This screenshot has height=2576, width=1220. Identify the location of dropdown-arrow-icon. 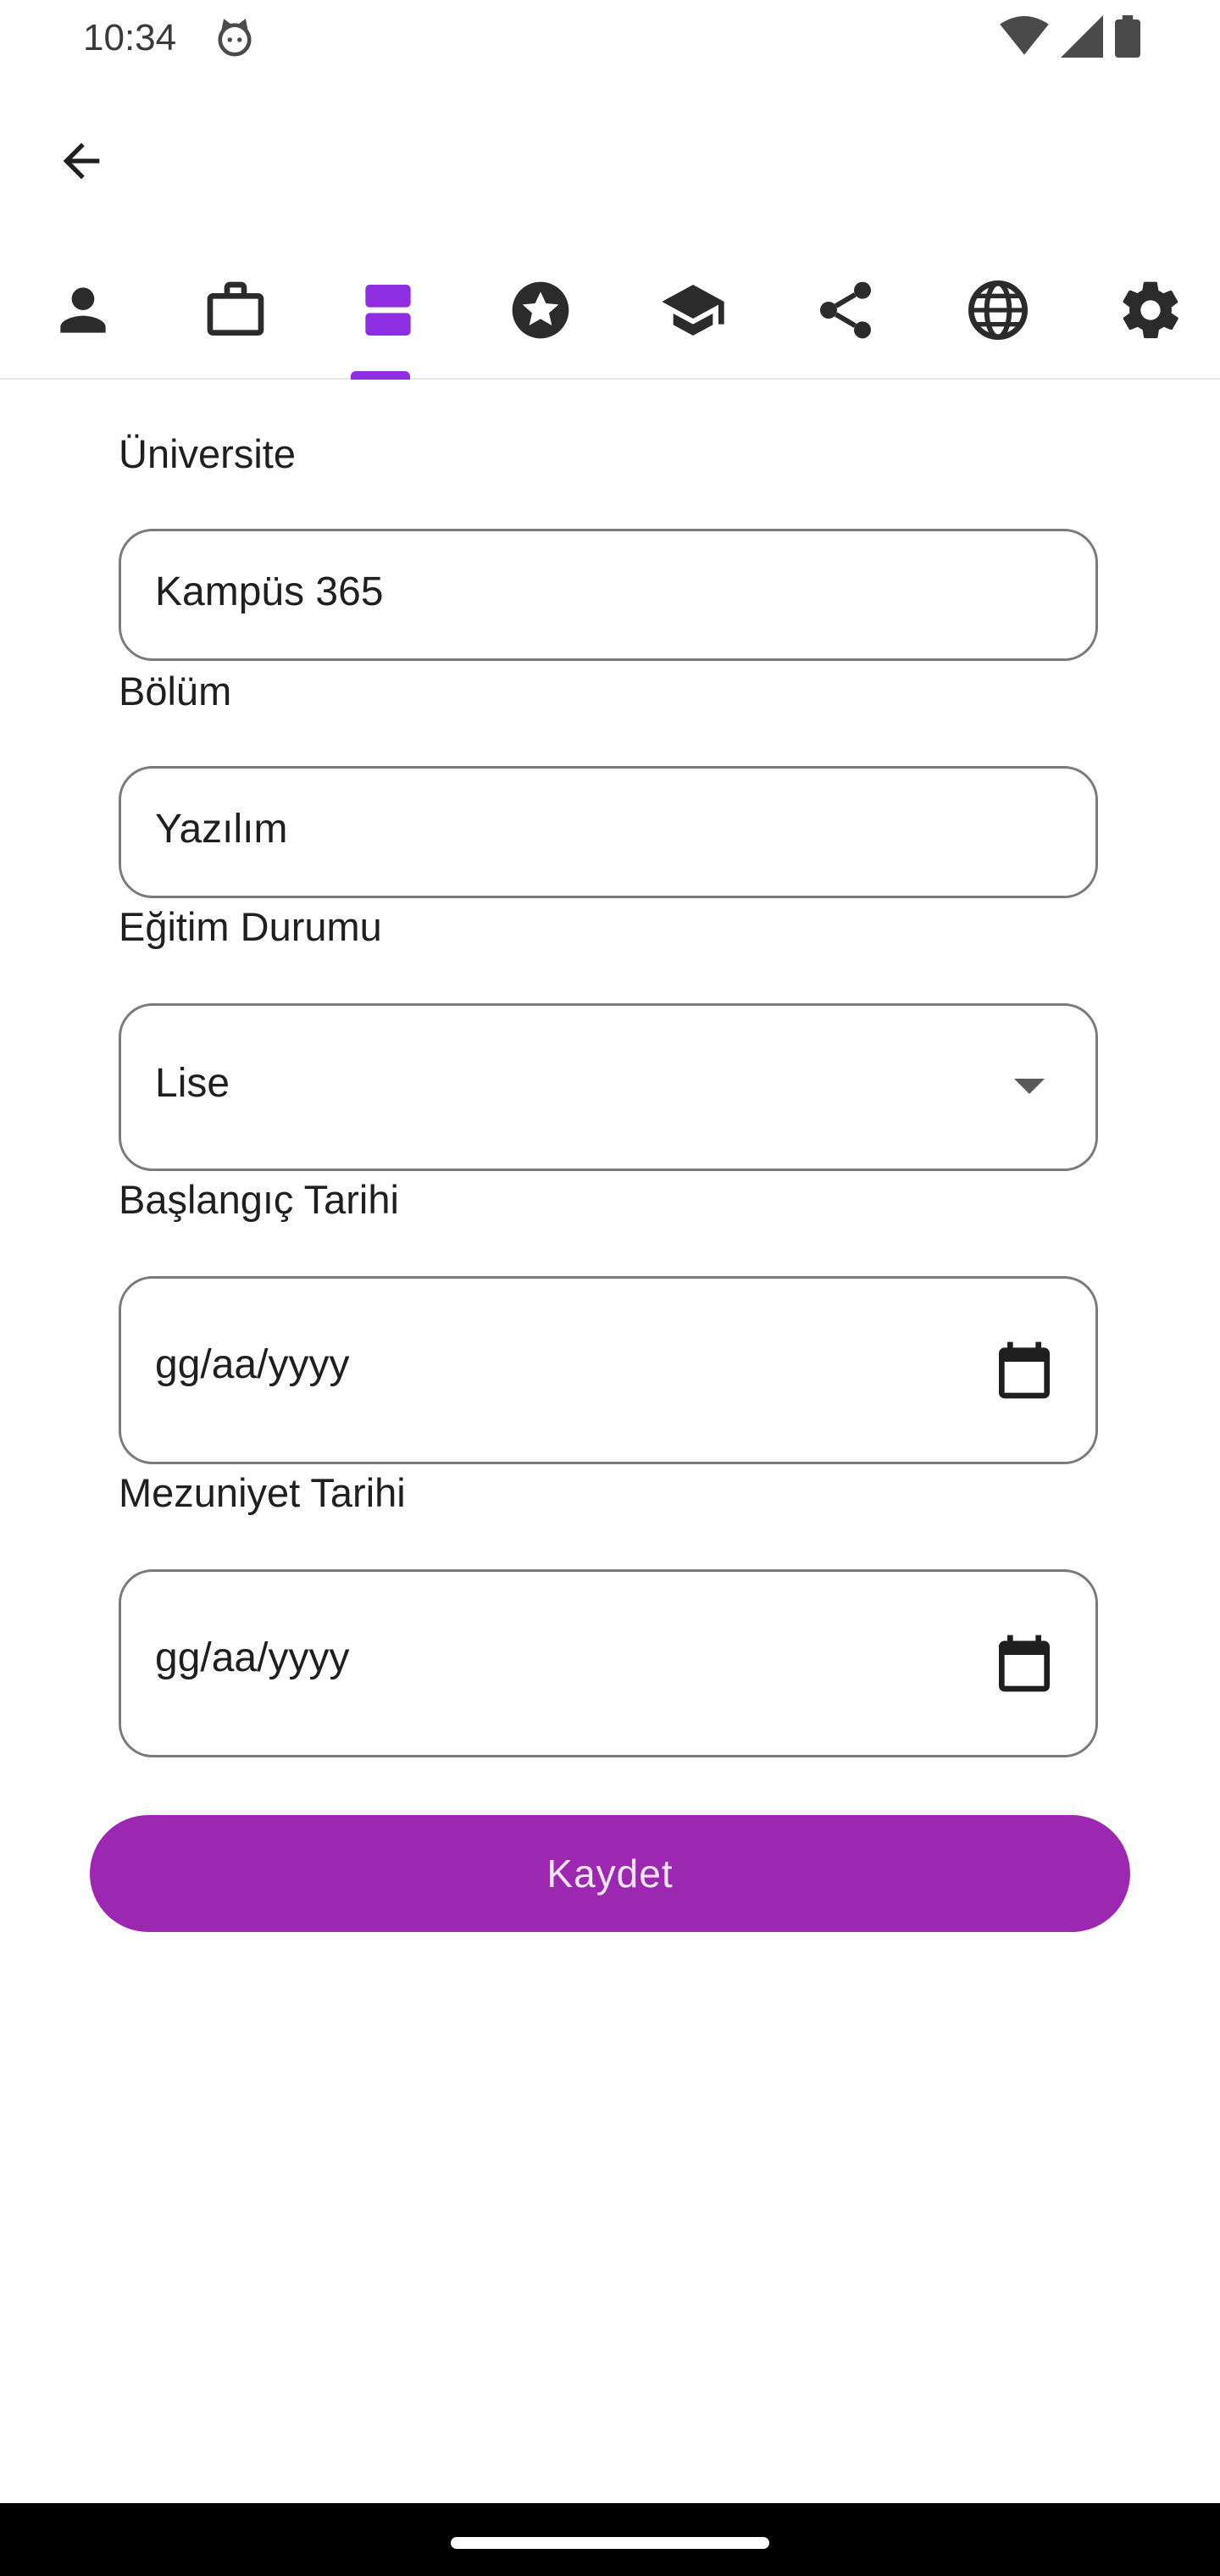
(1029, 1086).